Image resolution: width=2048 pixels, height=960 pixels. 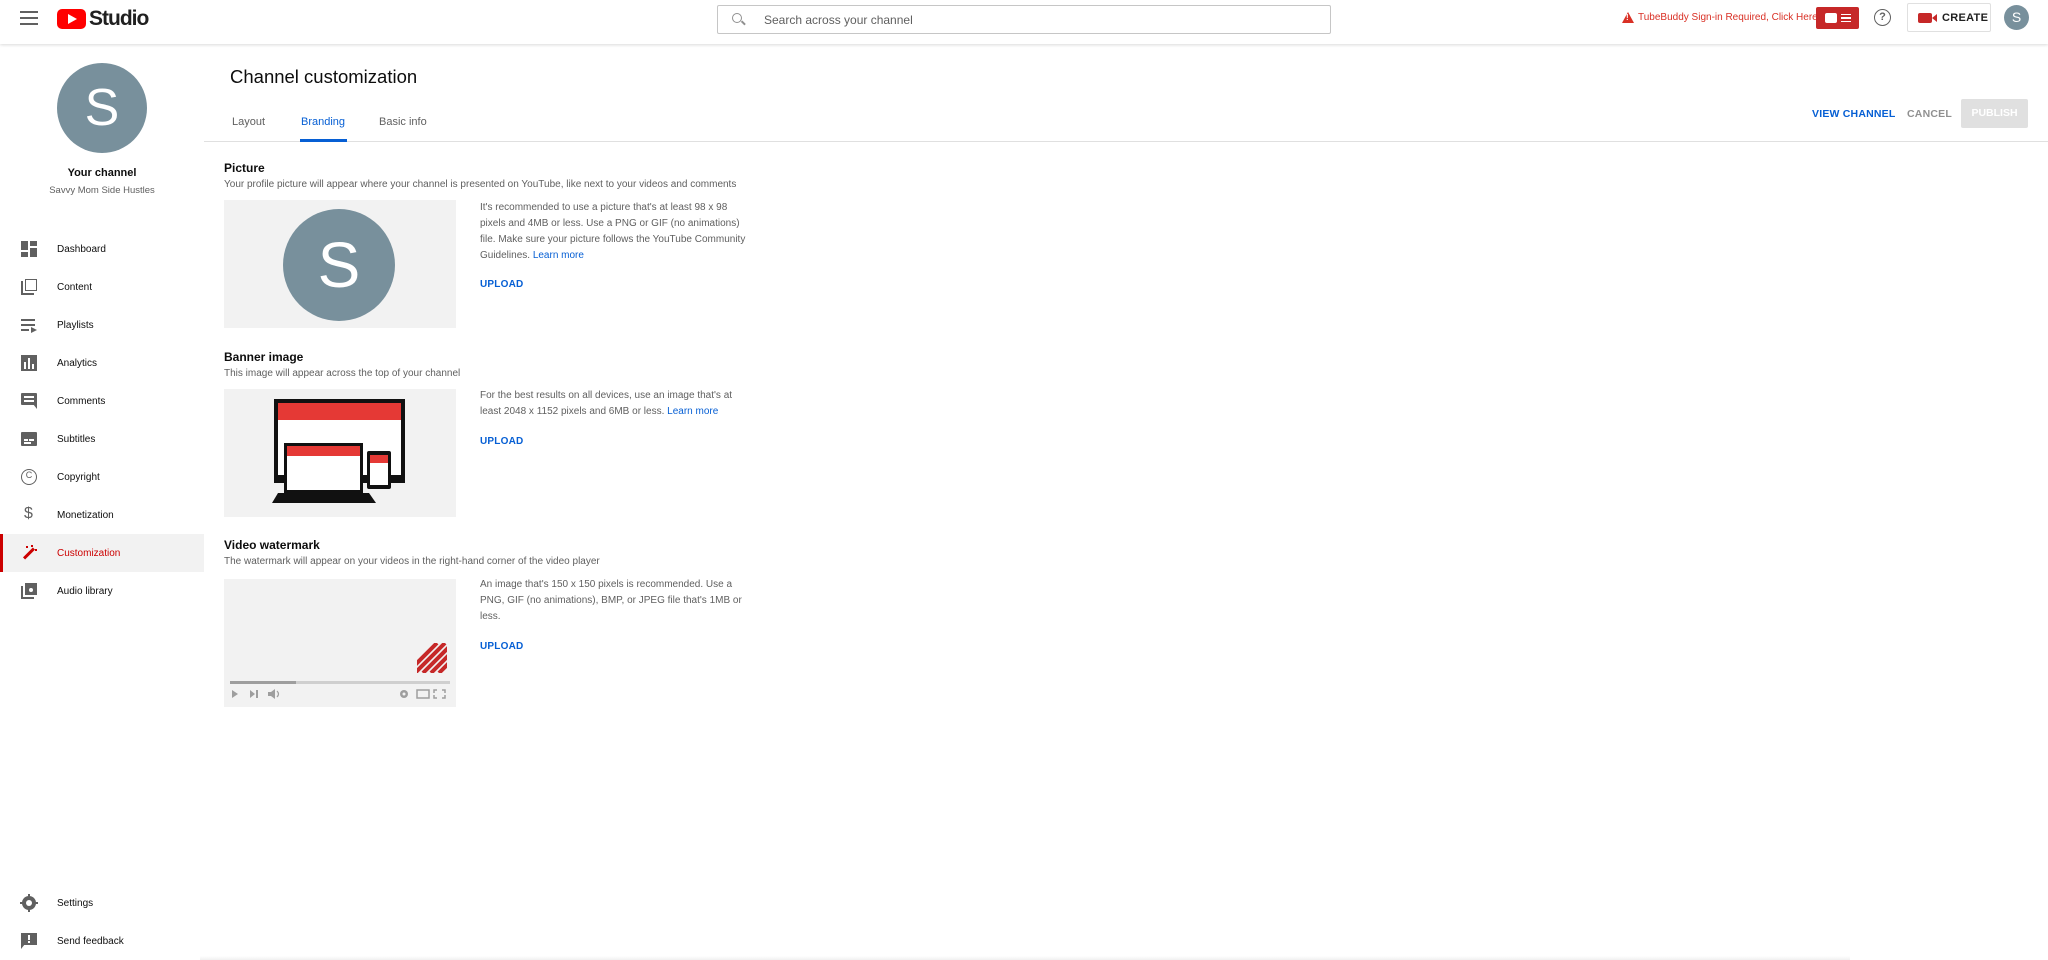 I want to click on sidebar-item-label: Analytics, so click(x=77, y=363).